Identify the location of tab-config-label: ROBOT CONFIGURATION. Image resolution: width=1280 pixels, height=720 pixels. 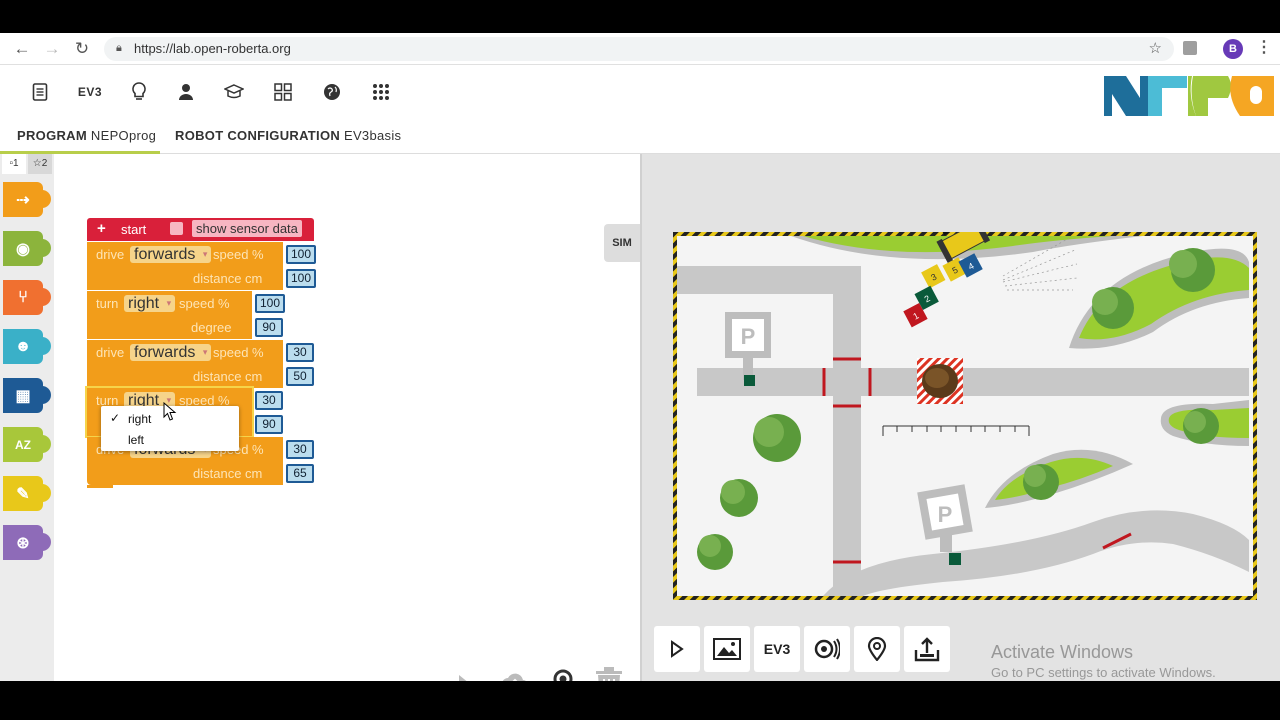
(258, 135).